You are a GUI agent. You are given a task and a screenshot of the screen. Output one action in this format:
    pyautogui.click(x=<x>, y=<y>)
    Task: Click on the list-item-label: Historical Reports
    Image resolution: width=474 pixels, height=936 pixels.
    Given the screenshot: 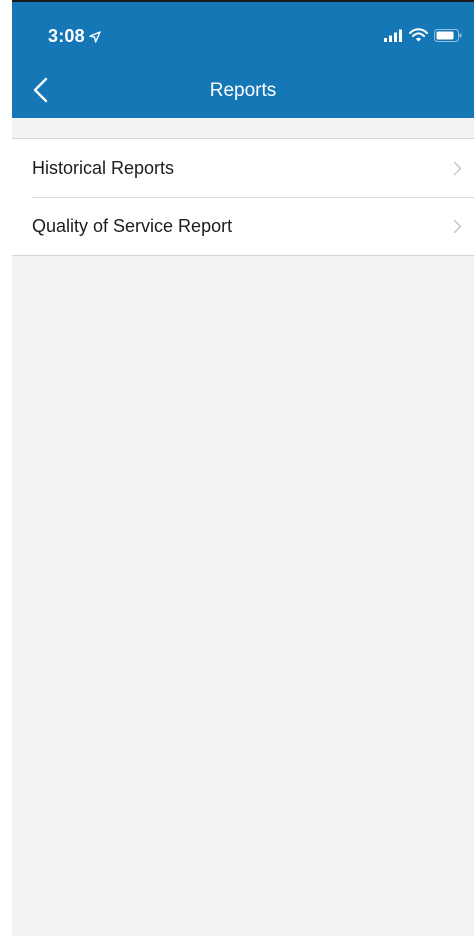 What is the action you would take?
    pyautogui.click(x=103, y=168)
    